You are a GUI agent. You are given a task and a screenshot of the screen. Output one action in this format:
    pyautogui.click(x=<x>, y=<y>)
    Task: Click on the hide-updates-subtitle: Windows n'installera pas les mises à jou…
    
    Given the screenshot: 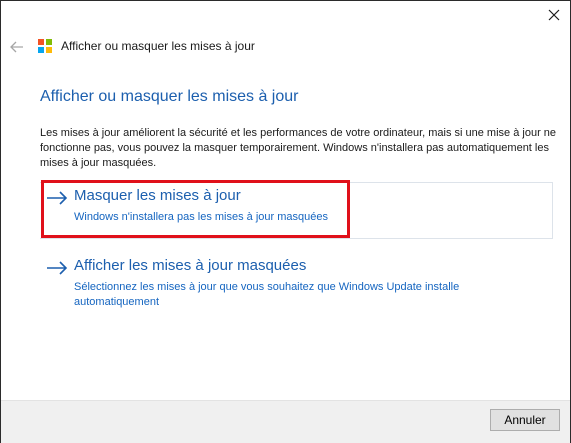 What is the action you would take?
    pyautogui.click(x=201, y=217)
    